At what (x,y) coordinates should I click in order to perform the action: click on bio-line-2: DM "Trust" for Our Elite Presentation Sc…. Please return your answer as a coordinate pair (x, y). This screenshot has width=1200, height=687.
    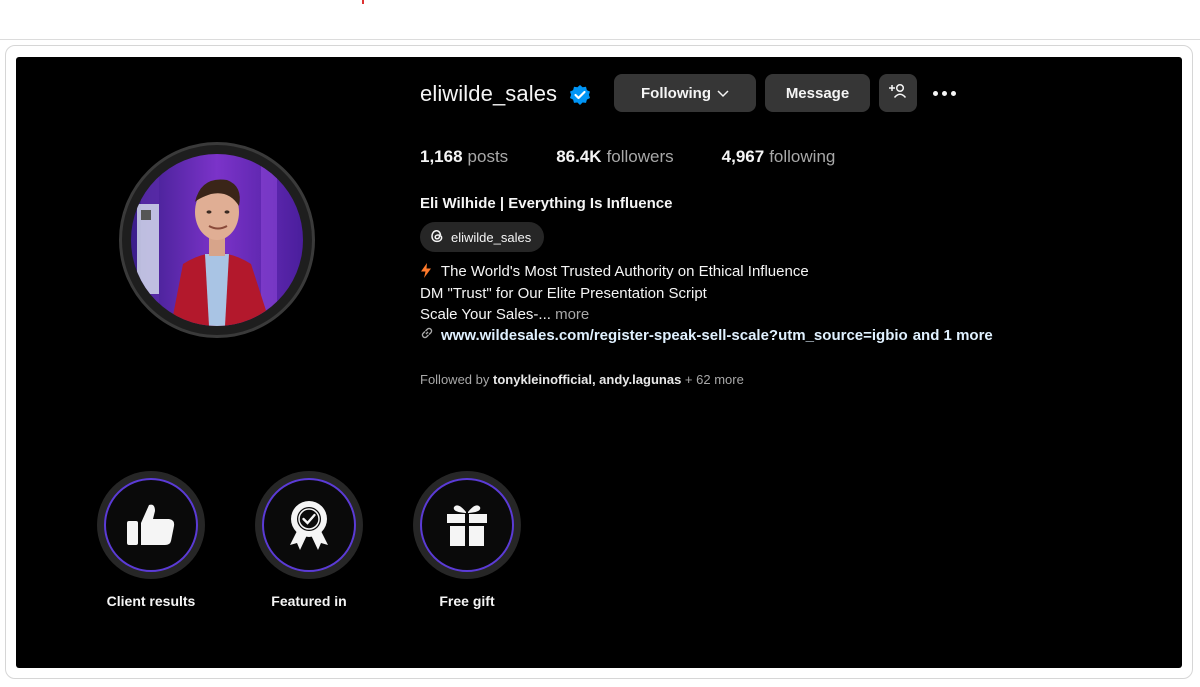
    Looking at the image, I should click on (563, 293).